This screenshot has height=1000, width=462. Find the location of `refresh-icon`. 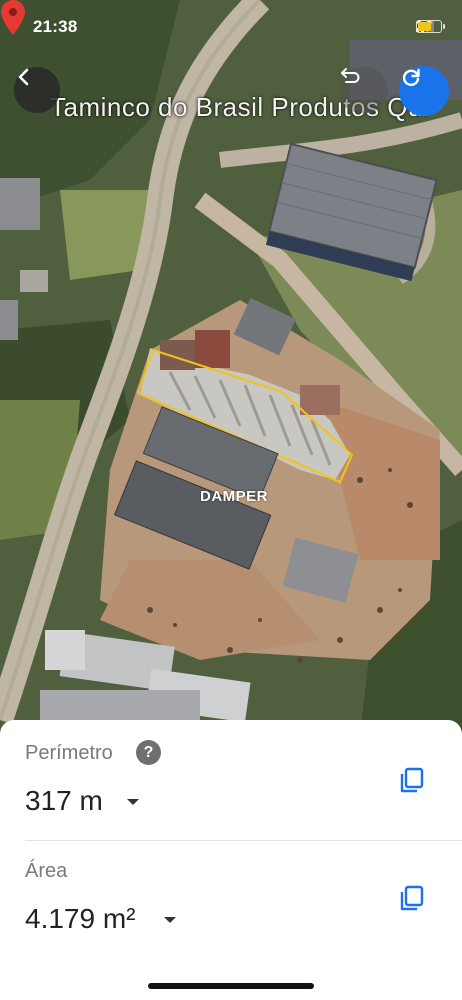

refresh-icon is located at coordinates (411, 77).